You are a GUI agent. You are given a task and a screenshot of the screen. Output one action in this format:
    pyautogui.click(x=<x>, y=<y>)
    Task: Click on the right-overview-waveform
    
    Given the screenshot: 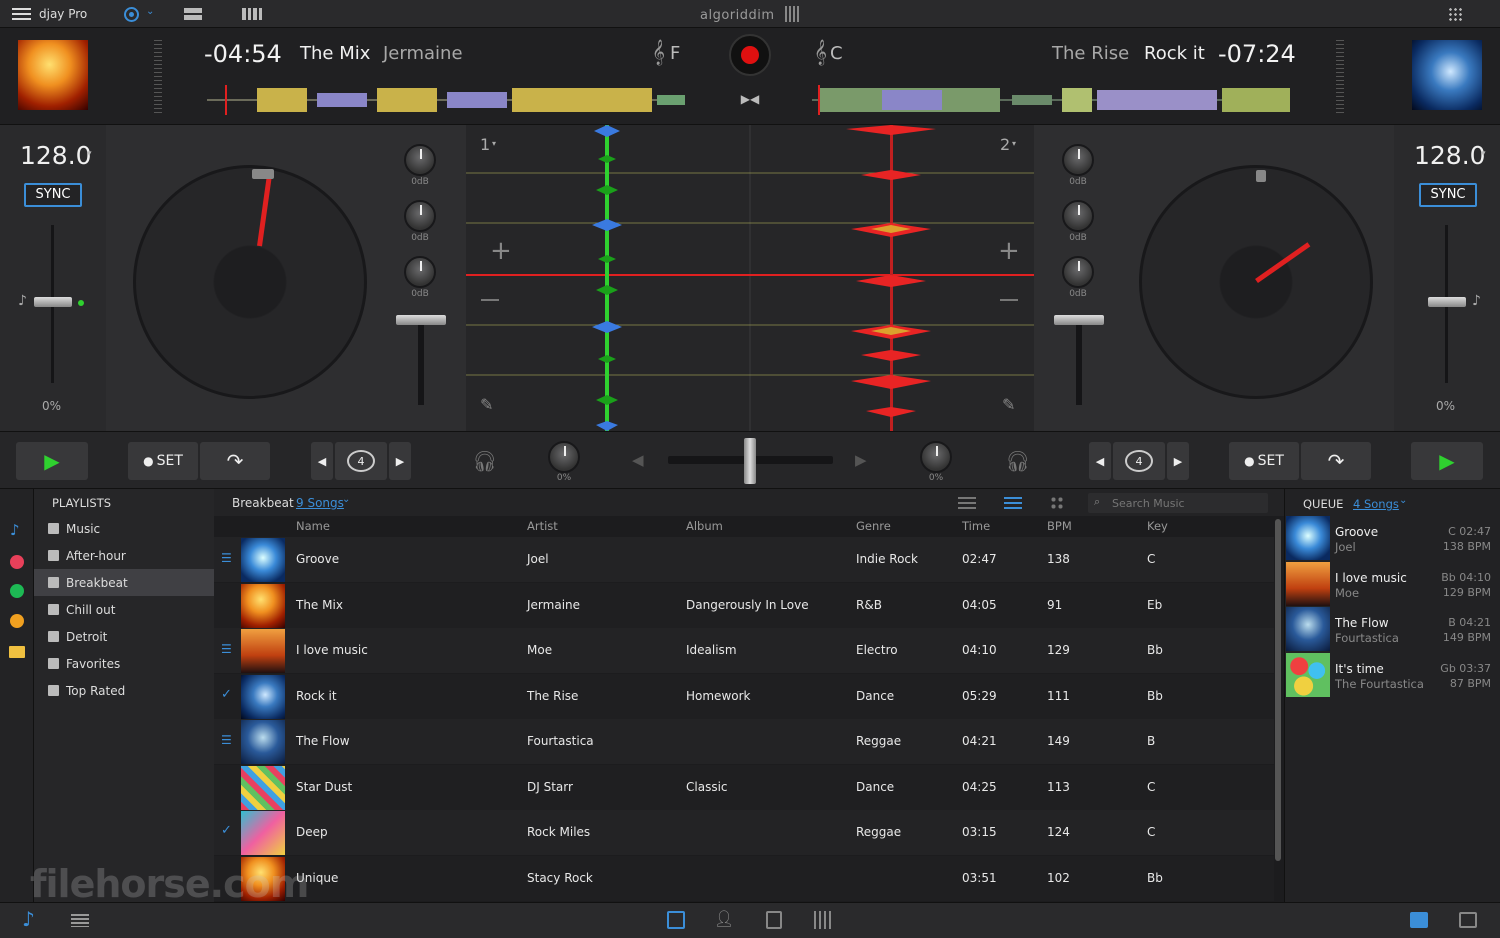 What is the action you would take?
    pyautogui.click(x=1051, y=100)
    